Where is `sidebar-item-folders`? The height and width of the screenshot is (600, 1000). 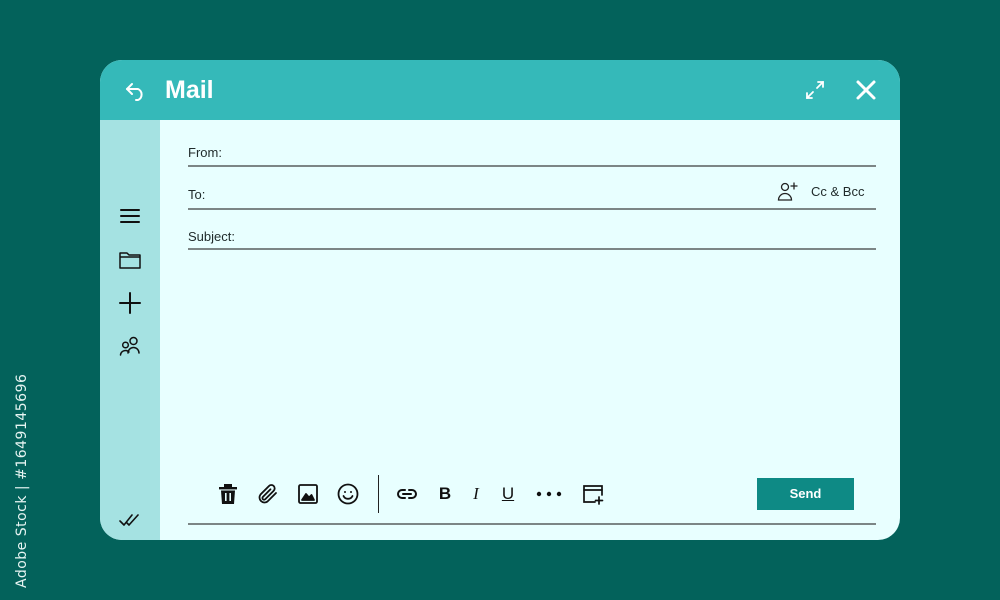
sidebar-item-folders is located at coordinates (130, 260).